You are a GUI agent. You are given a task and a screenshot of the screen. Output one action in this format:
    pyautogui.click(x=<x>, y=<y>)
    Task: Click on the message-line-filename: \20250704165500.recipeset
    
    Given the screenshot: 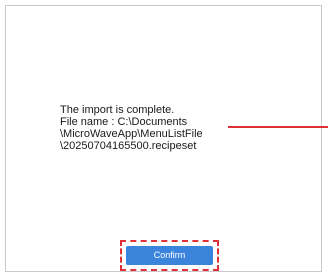 What is the action you would take?
    pyautogui.click(x=128, y=146)
    